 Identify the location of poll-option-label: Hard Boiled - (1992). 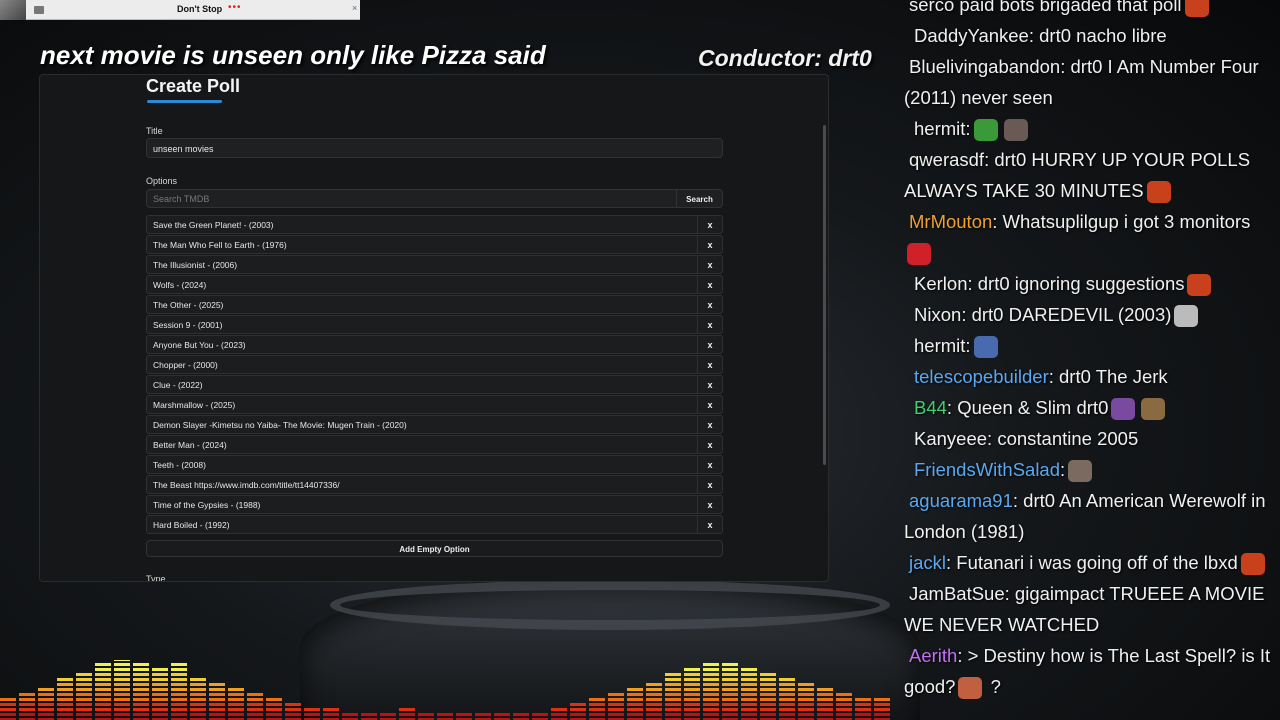
(422, 524).